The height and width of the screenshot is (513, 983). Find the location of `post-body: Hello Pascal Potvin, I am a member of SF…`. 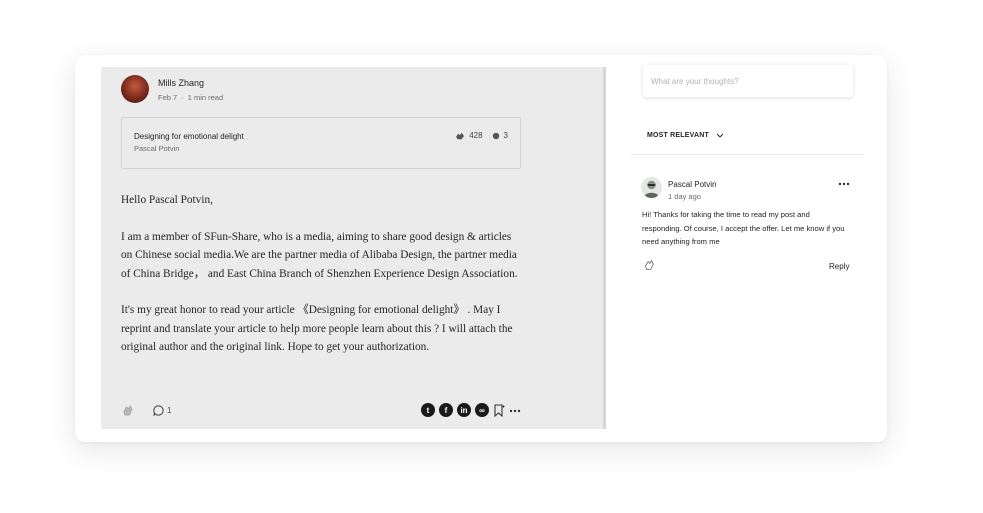

post-body: Hello Pascal Potvin, I am a member of SF… is located at coordinates (321, 283).